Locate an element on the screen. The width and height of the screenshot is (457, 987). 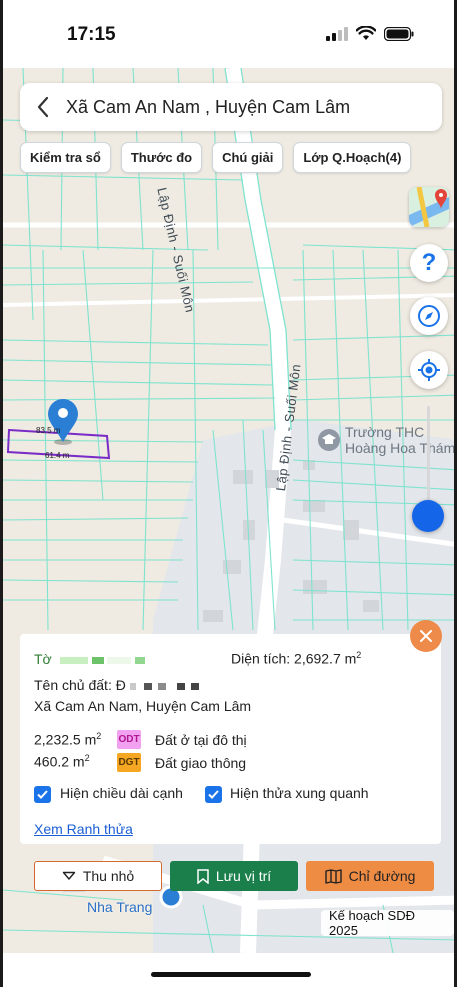
land-use-area-2: 460.2 m2 is located at coordinates (62, 761).